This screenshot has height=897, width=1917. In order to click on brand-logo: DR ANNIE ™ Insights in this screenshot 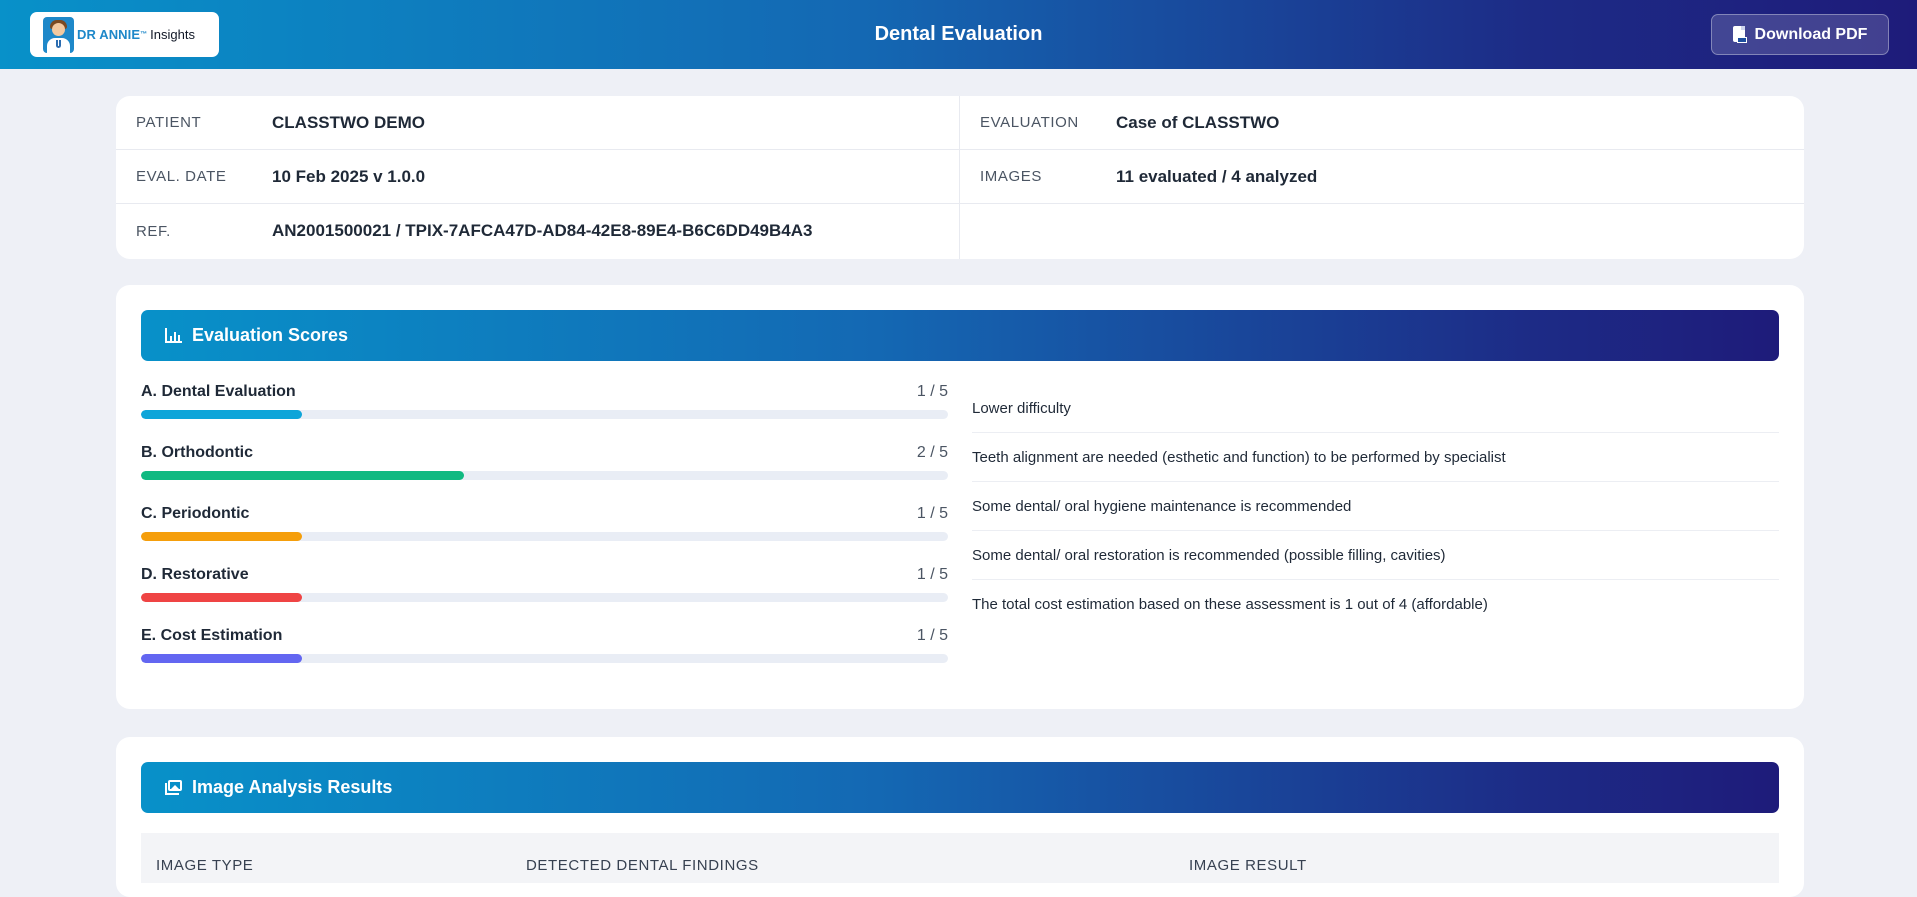, I will do `click(124, 34)`.